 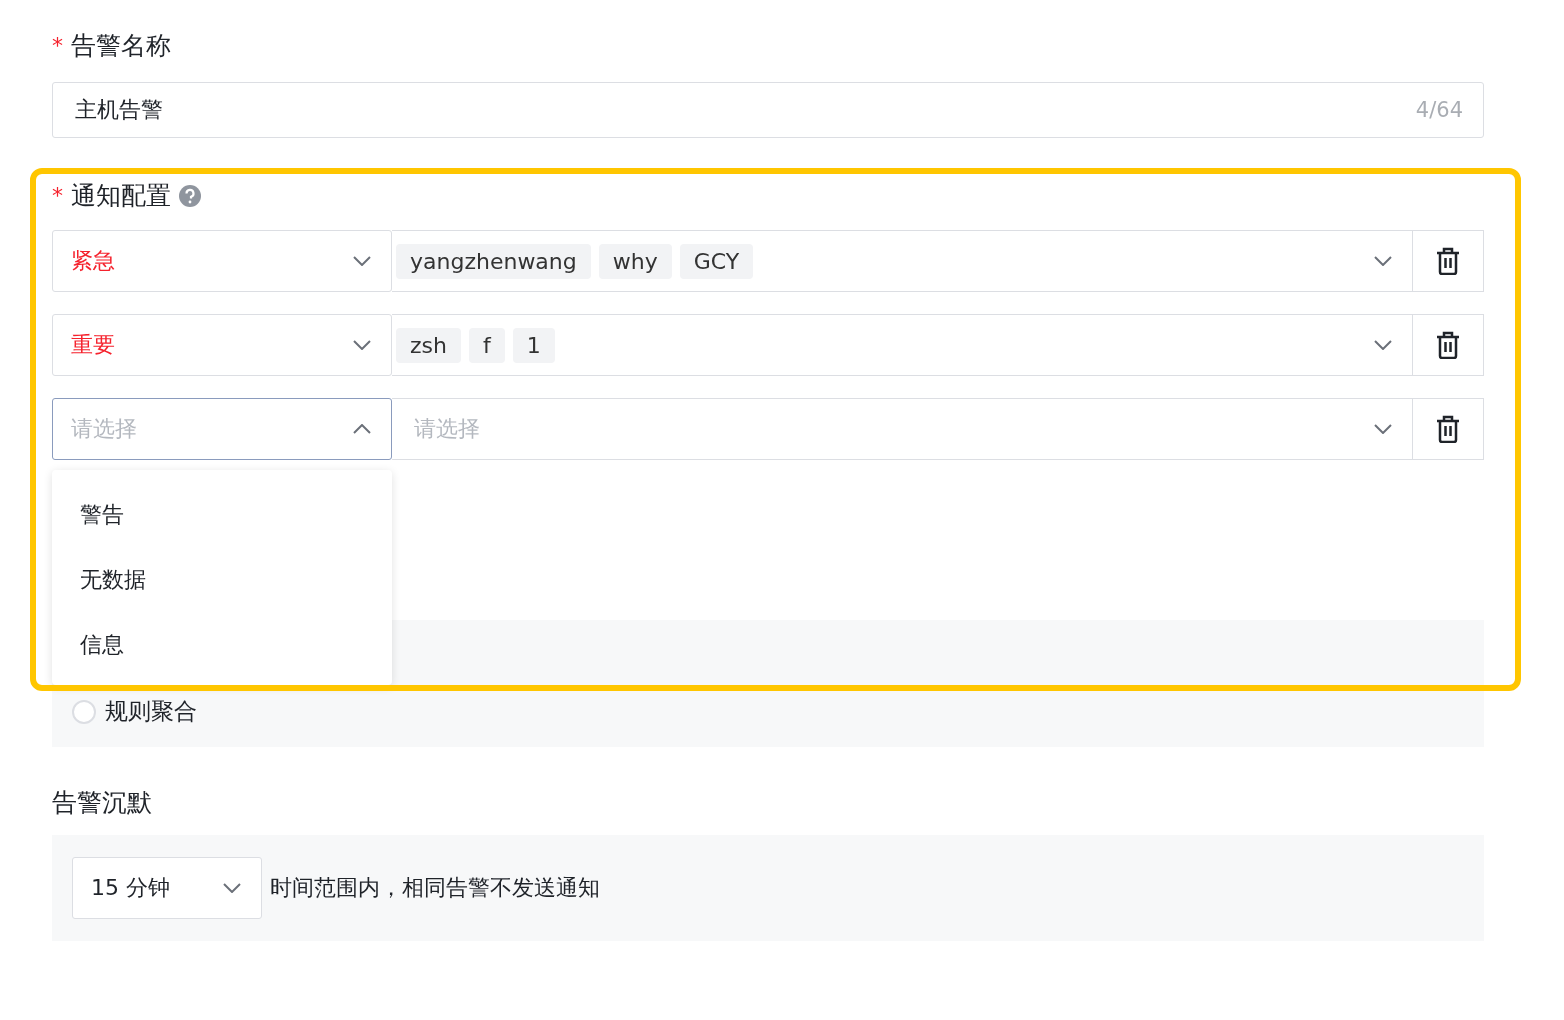 What do you see at coordinates (222, 261) in the screenshot?
I see `level-select: 紧急` at bounding box center [222, 261].